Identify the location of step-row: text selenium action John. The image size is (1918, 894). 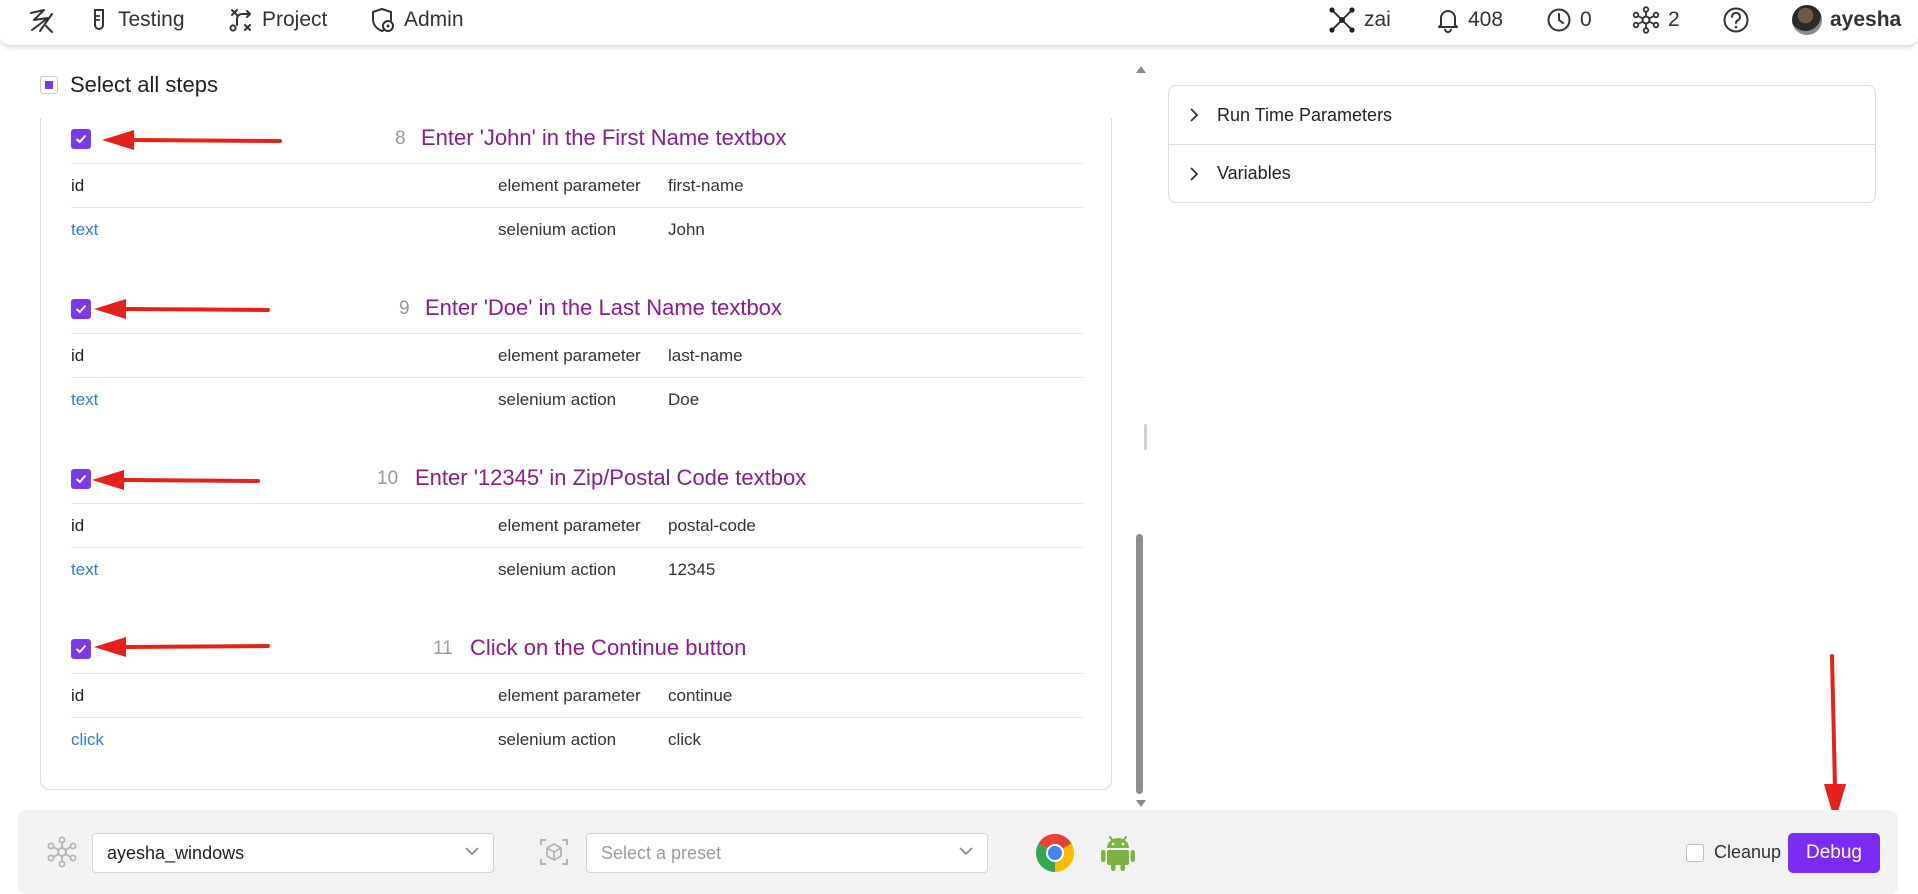
(577, 230).